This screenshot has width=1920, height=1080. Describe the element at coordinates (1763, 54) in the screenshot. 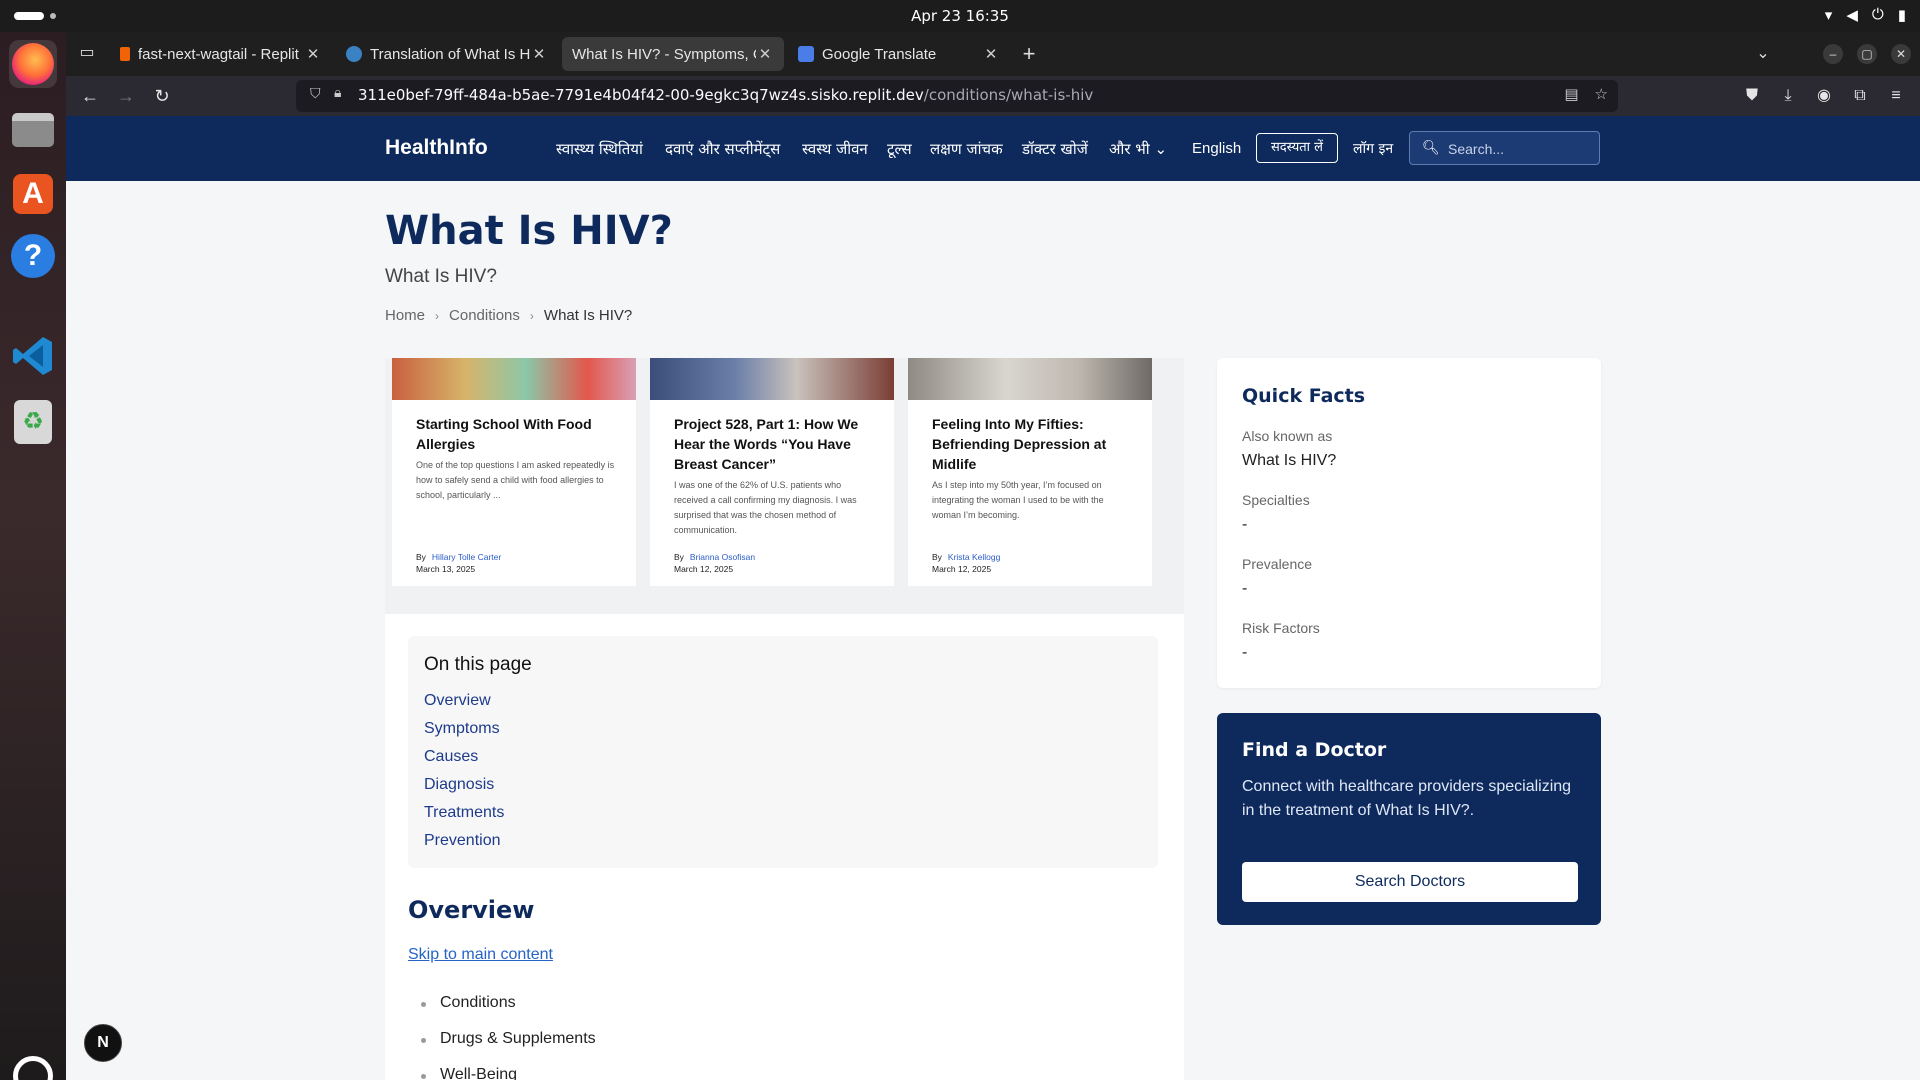

I see `tab-overflow-chevron-icon: ⌄` at that location.